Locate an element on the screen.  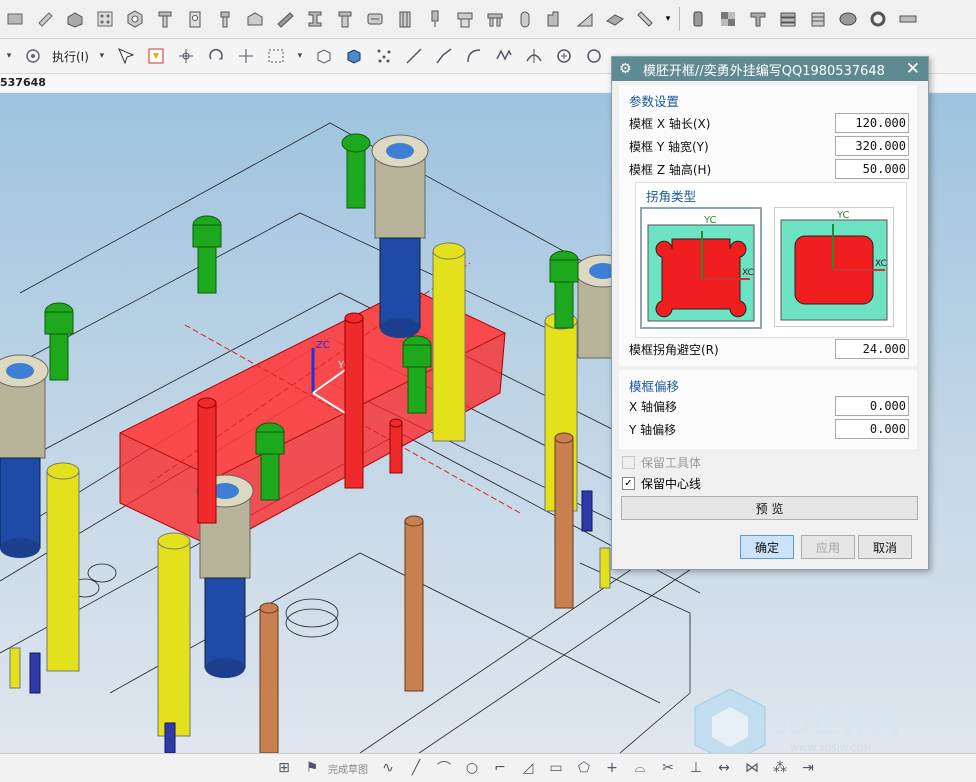
circle-tool-icon: ○ is located at coordinates (472, 768).